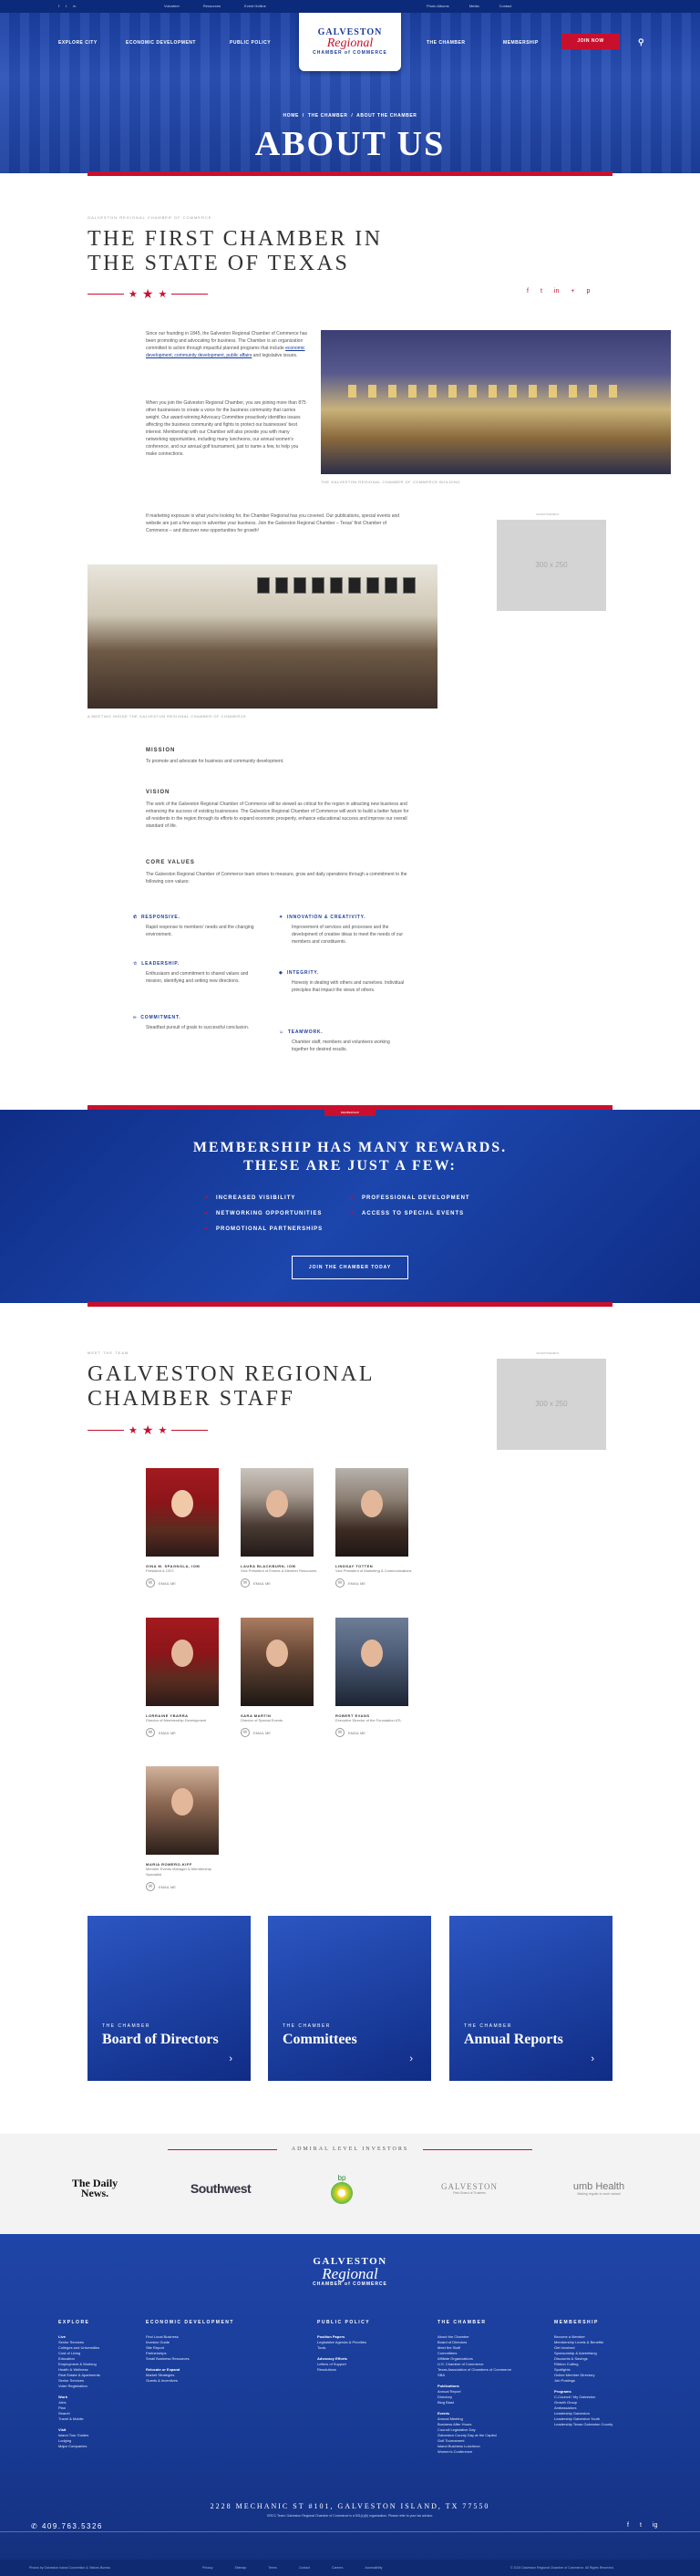 This screenshot has width=700, height=2576. I want to click on ad-placeholder: 300 x 250, so click(552, 565).